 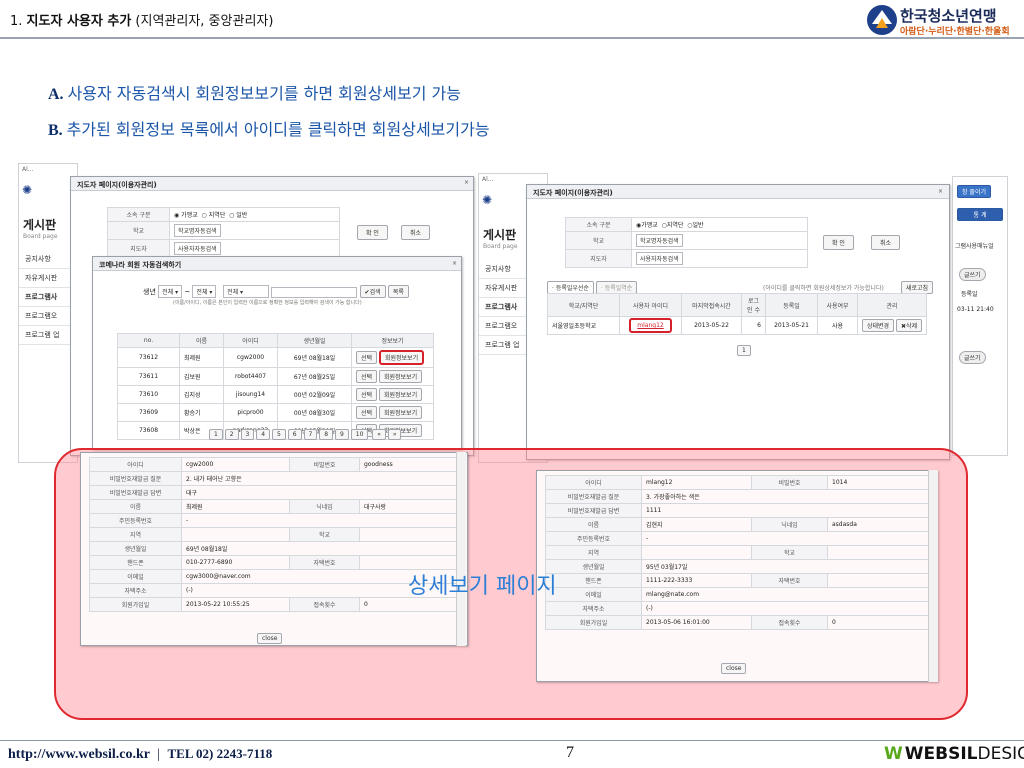 What do you see at coordinates (278, 129) in the screenshot?
I see `note-b-text: 추가된 회원정보 목록에서 아이디를 클릭하면 회원상세보기가능` at bounding box center [278, 129].